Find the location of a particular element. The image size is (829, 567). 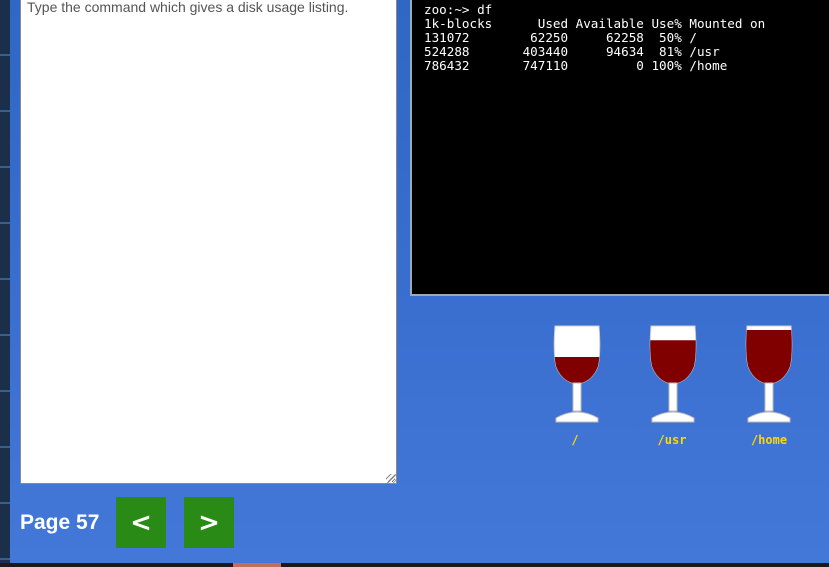

terminal-line: 1k-blocks Used Available Use% Mounted on is located at coordinates (595, 23).